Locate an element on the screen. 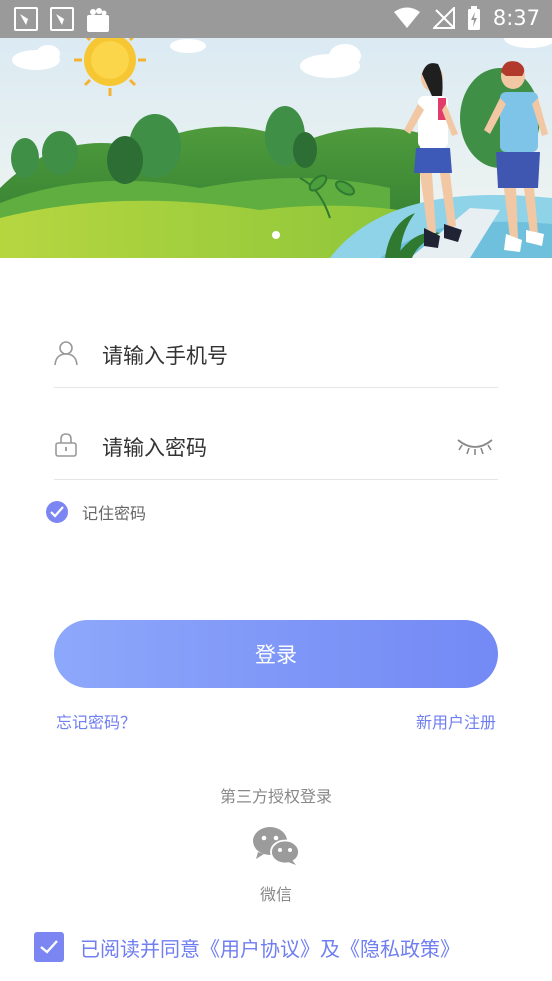 This screenshot has height=981, width=552. system-icons: 8:37 is located at coordinates (466, 18).